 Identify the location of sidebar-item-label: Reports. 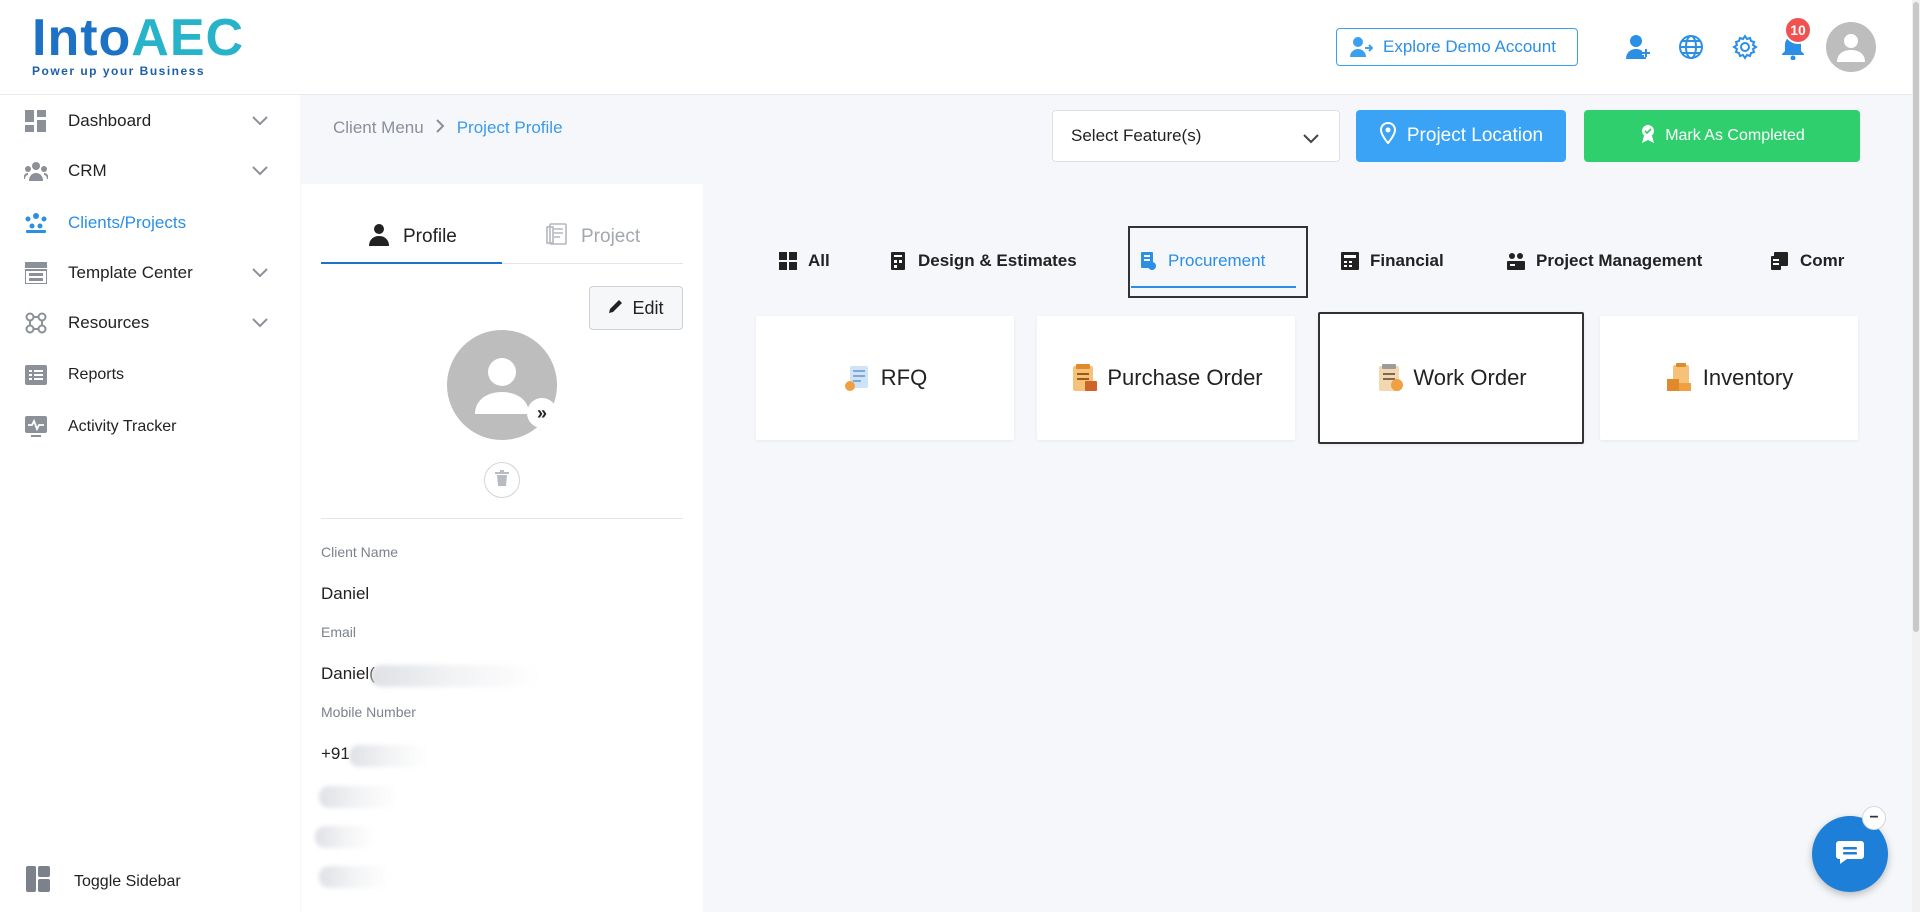
(96, 374).